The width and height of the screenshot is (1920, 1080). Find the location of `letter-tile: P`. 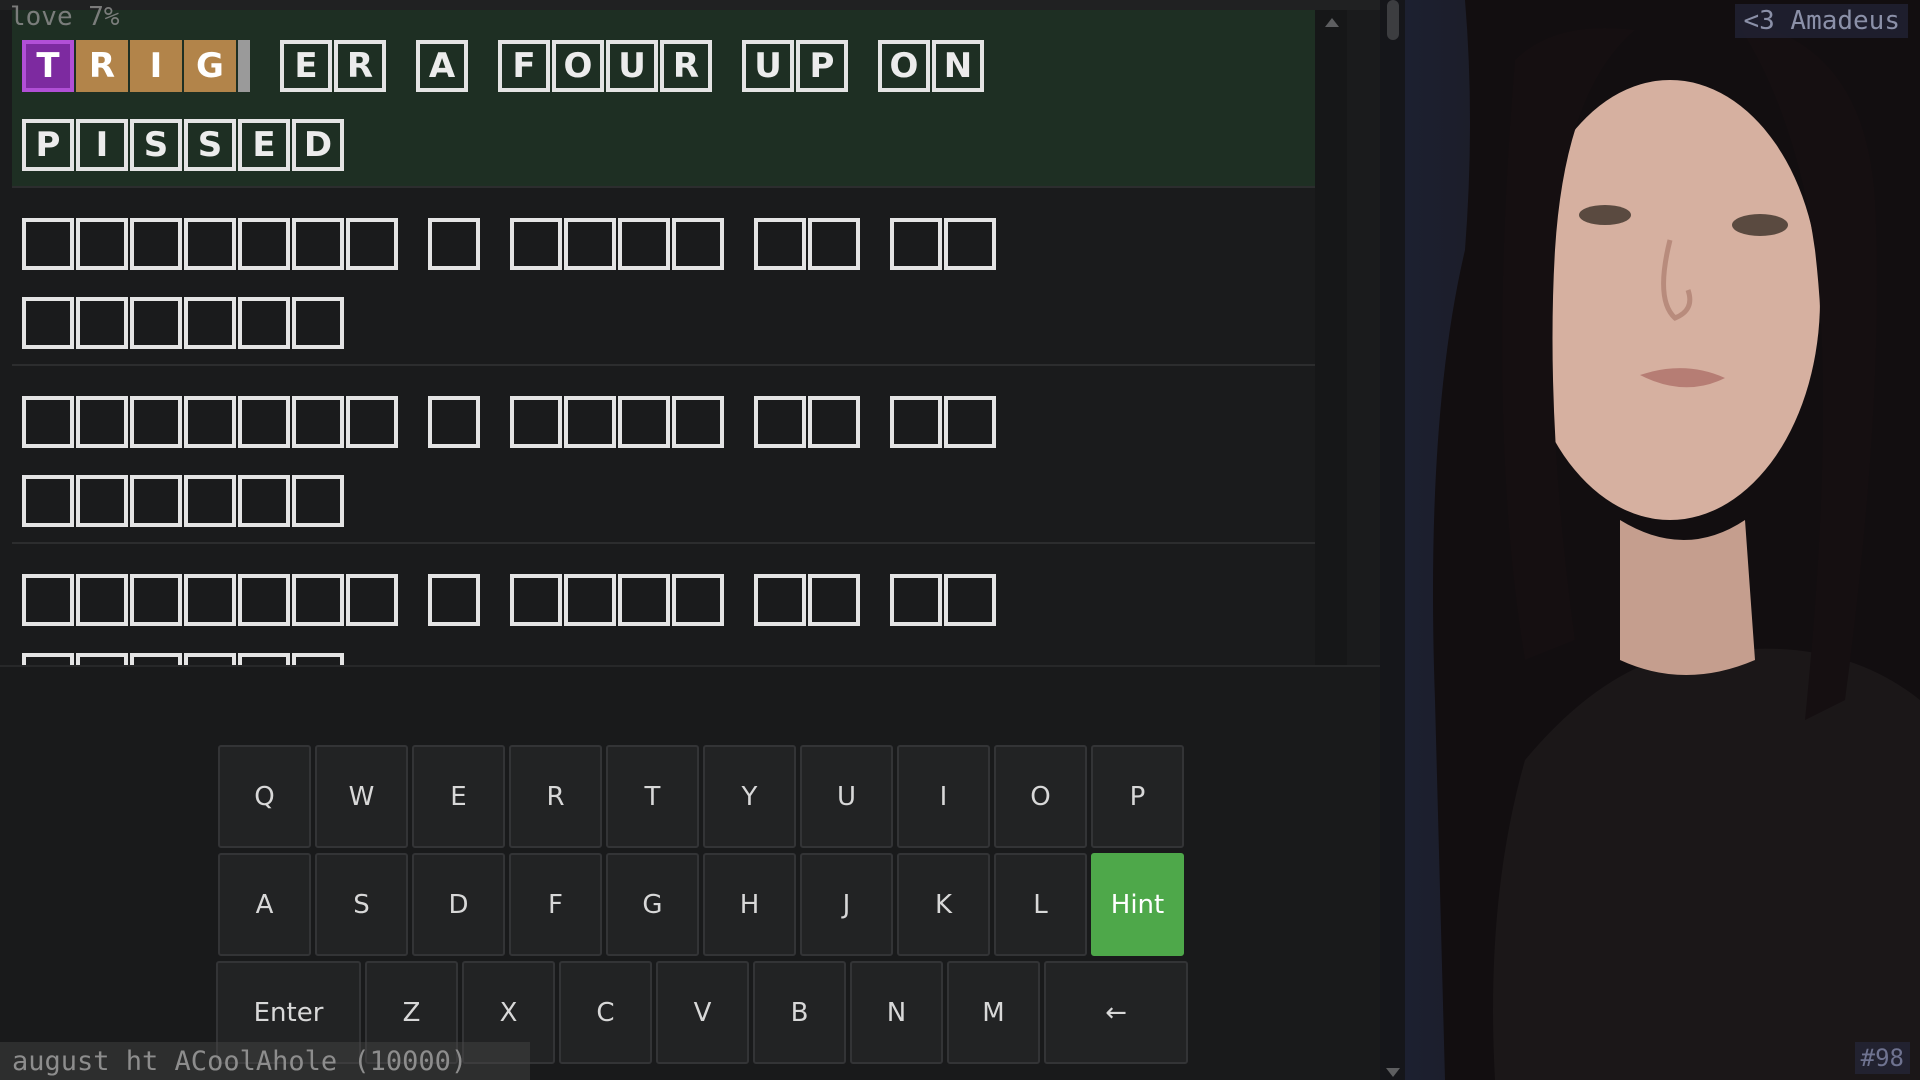

letter-tile: P is located at coordinates (48, 145).